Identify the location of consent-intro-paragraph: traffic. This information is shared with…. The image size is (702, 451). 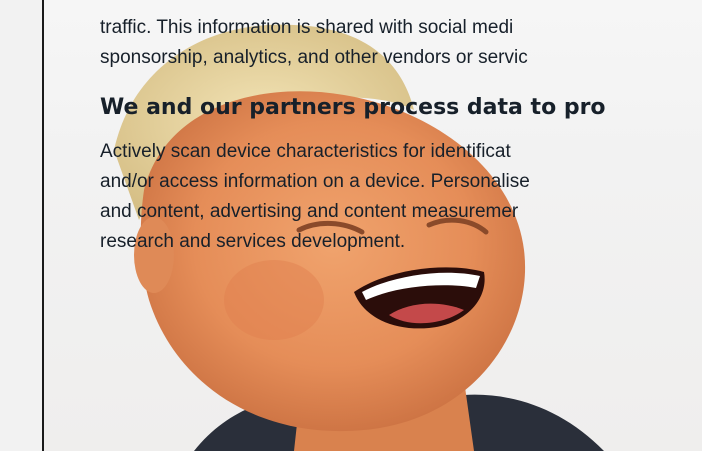
(401, 36).